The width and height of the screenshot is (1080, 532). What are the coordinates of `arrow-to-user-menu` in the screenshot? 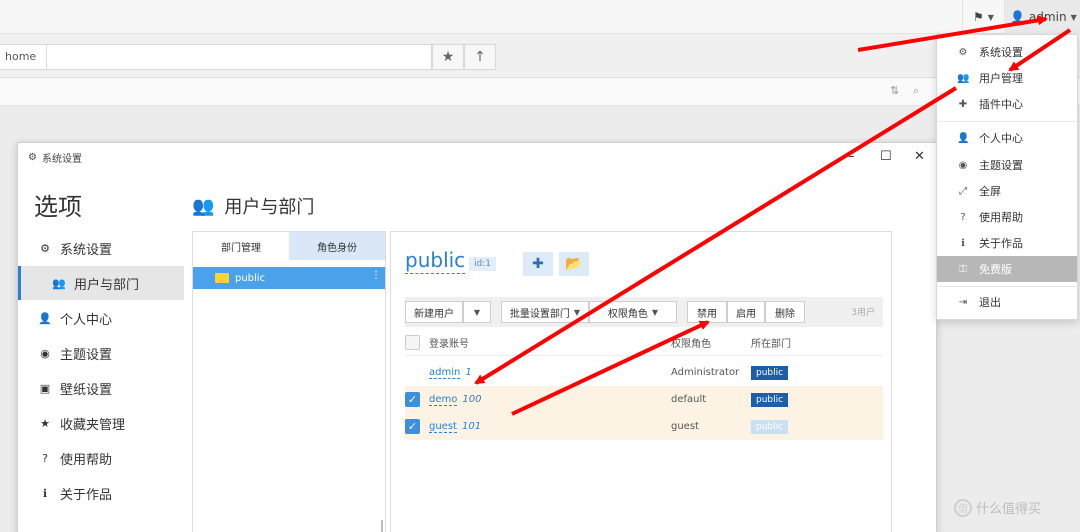 It's located at (952, 33).